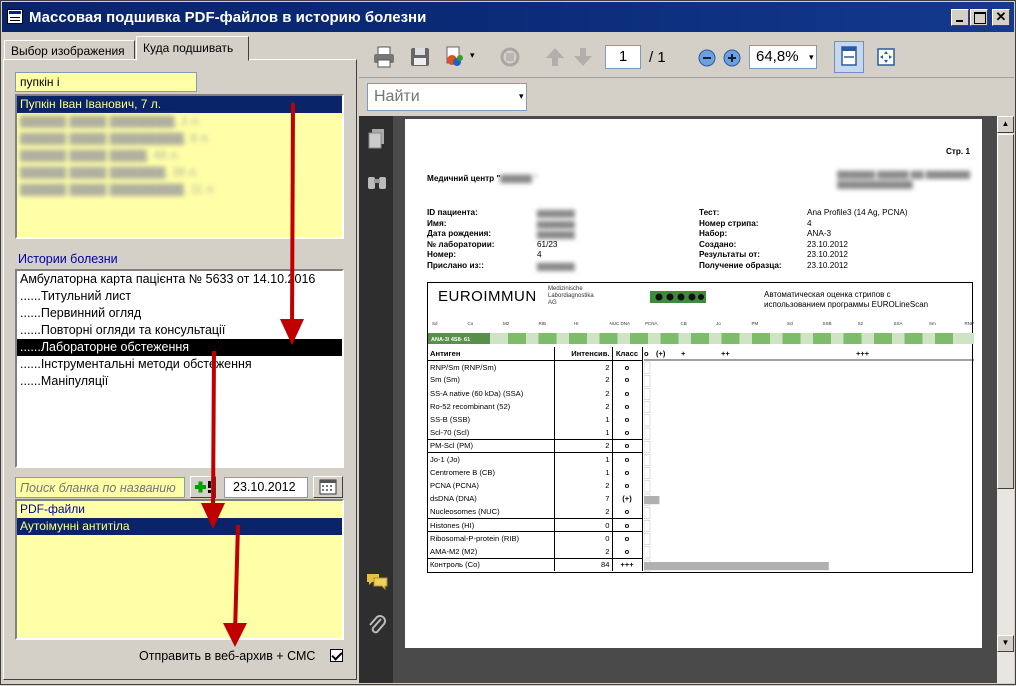 The width and height of the screenshot is (1016, 686). Describe the element at coordinates (491, 524) in the screenshot. I see `antigen-cell: Histones (HI)` at that location.